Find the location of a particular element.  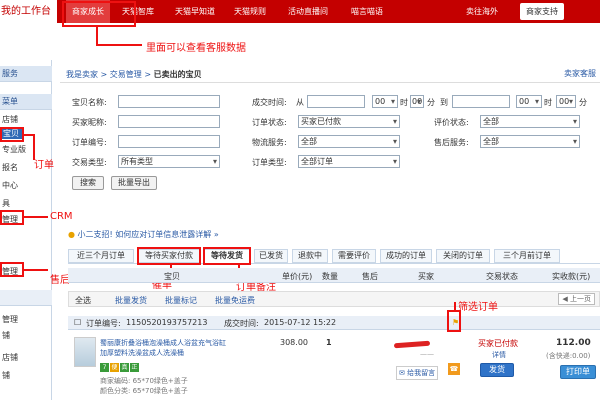

order-status-select: 买家已付款 is located at coordinates (349, 121).